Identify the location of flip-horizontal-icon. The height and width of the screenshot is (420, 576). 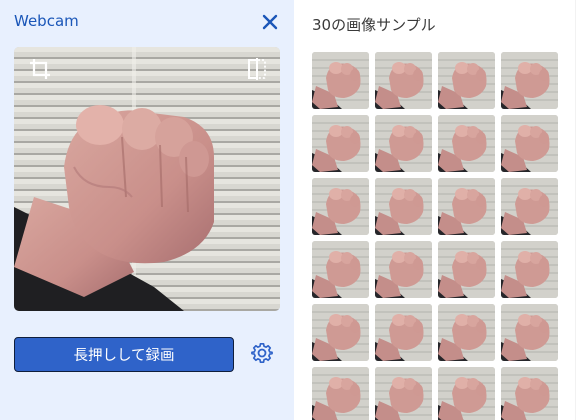
(257, 69).